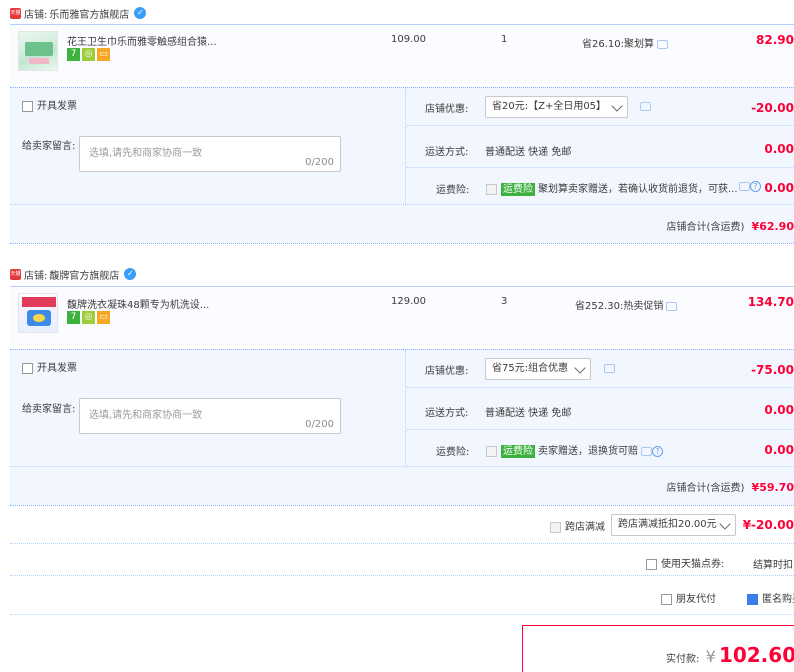  What do you see at coordinates (658, 648) in the screenshot?
I see `payment-summary: 实付款: ¥ 102.60` at bounding box center [658, 648].